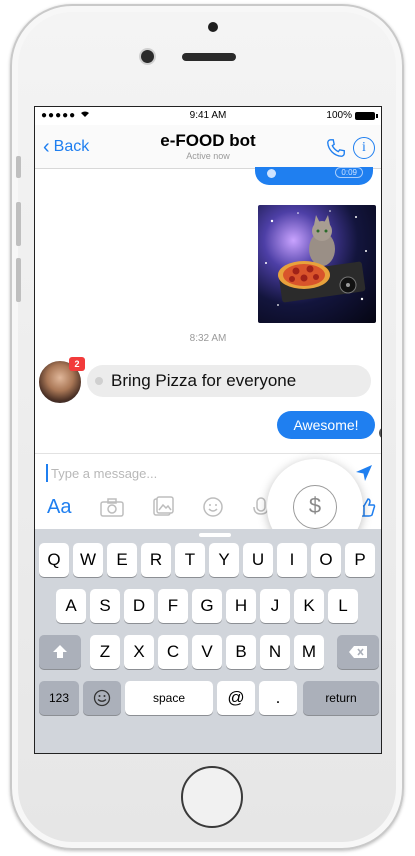  I want to click on key-k: K, so click(309, 606).